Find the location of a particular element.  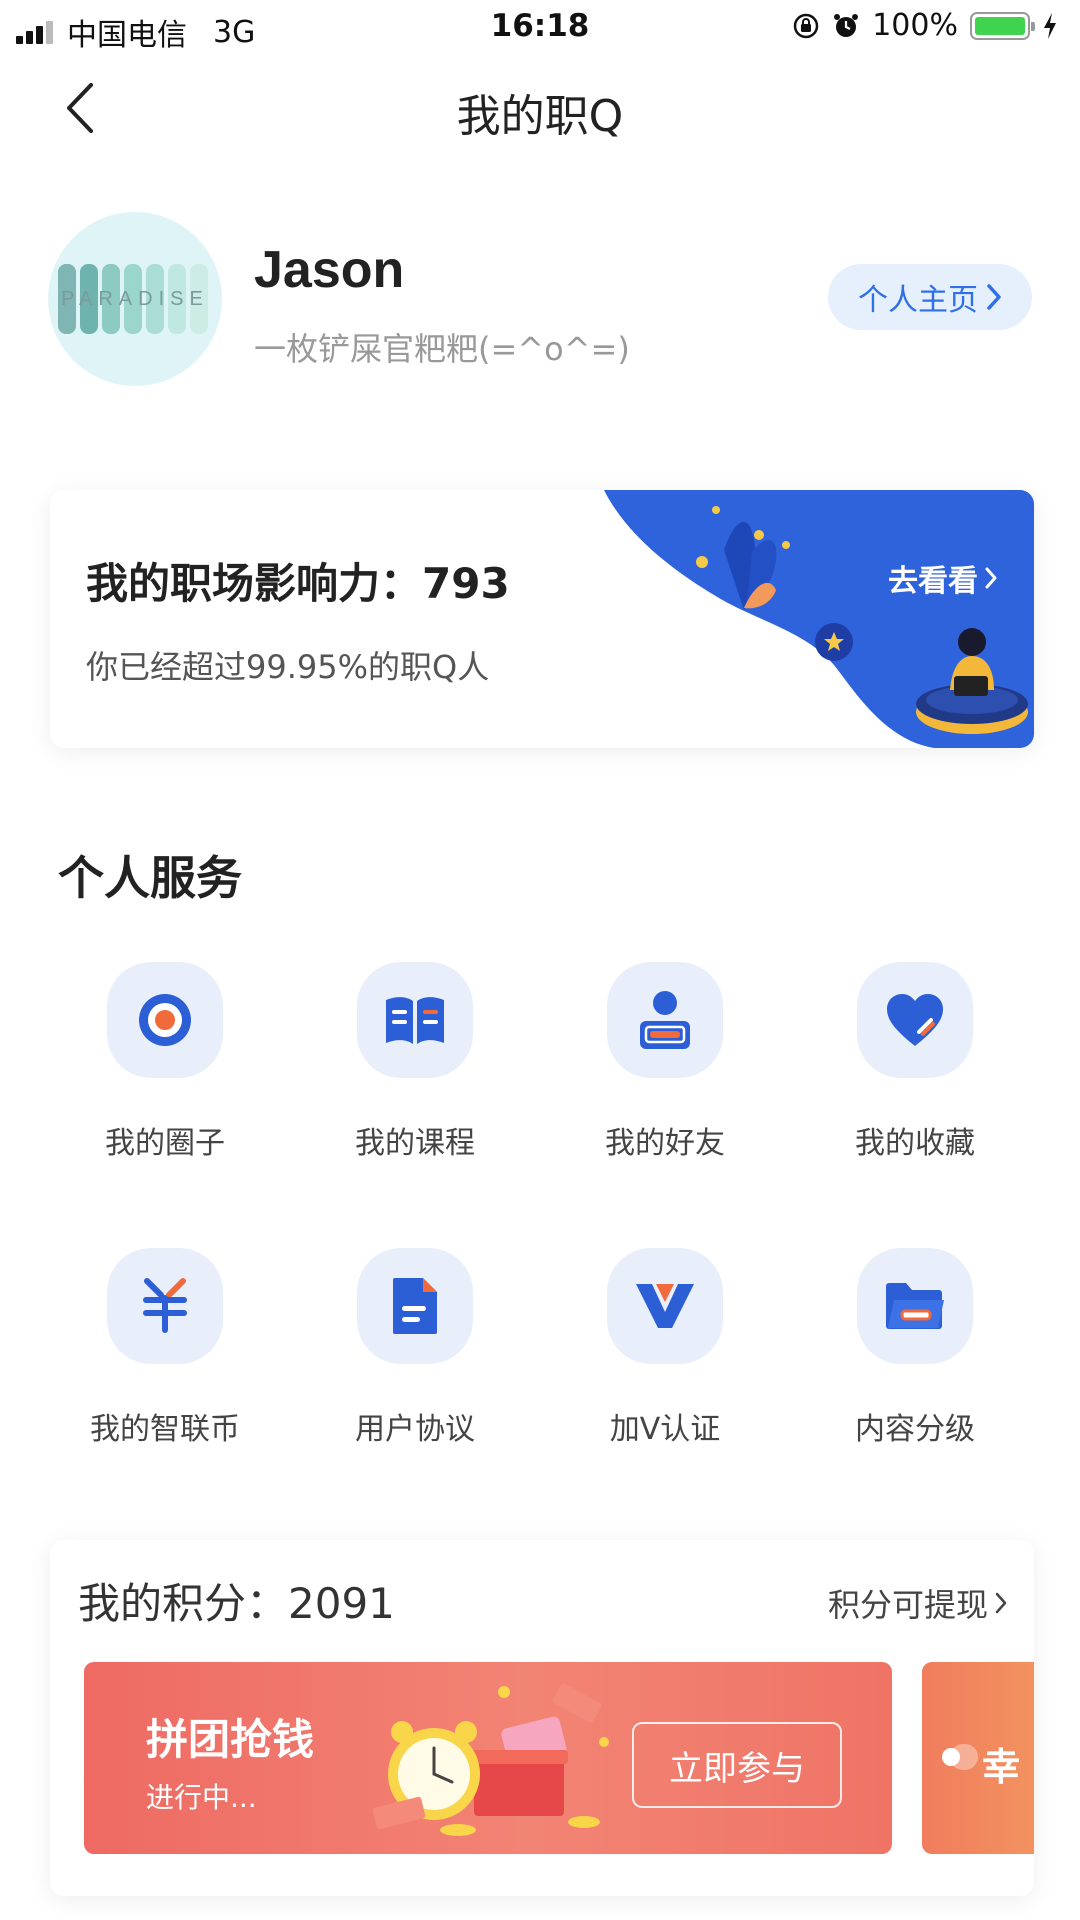

service-label: 用户协议 is located at coordinates (415, 1429).